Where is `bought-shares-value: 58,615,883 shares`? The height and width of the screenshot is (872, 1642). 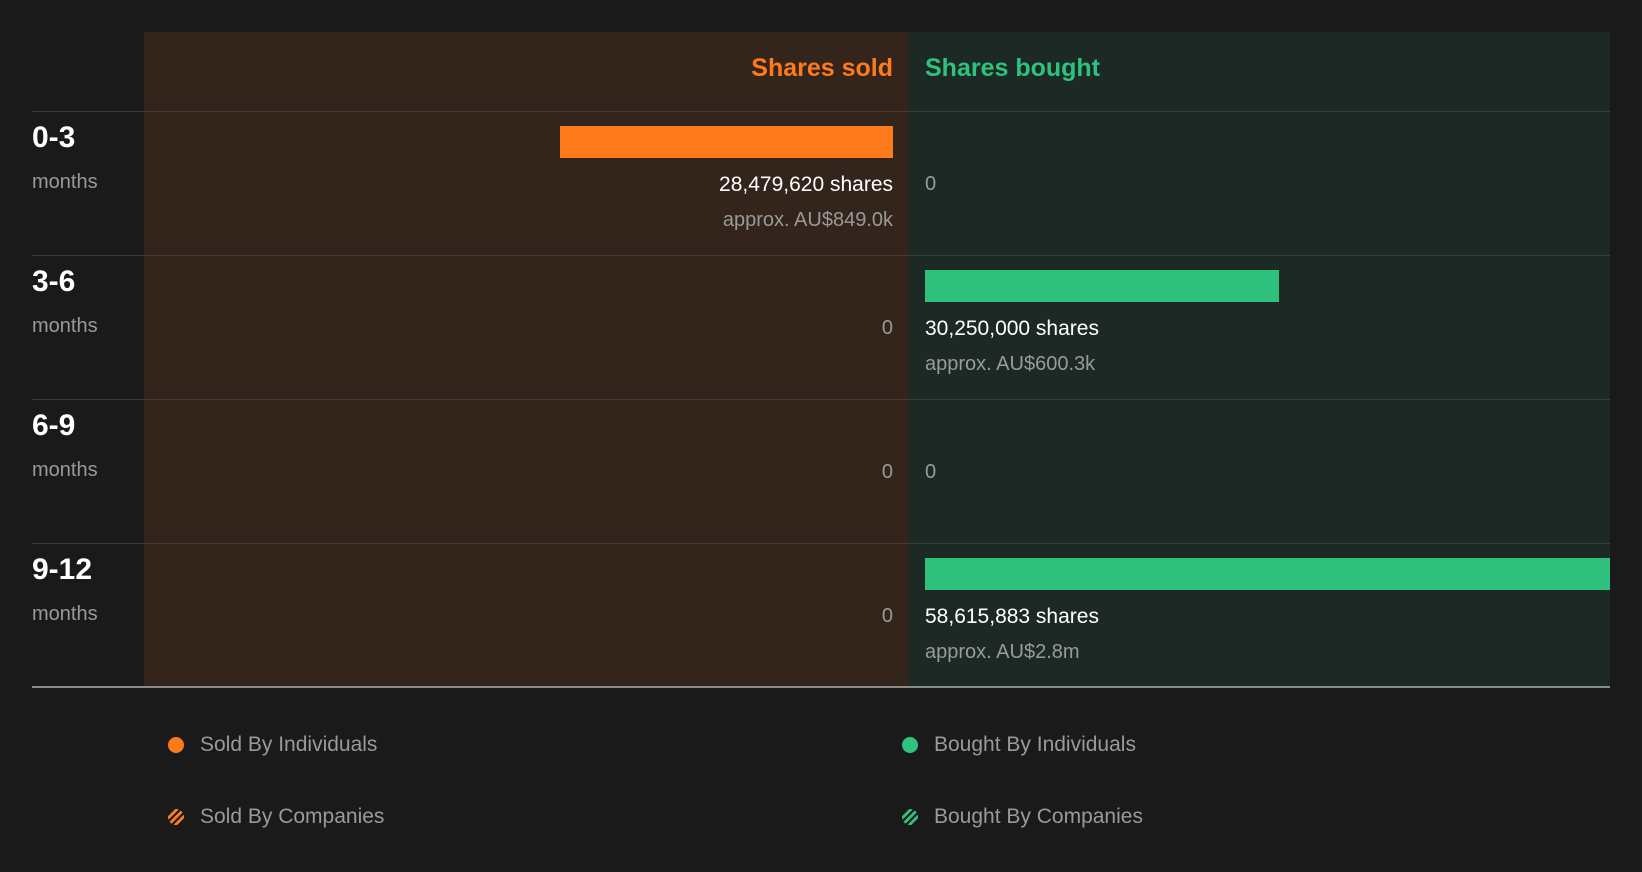
bought-shares-value: 58,615,883 shares is located at coordinates (1012, 616).